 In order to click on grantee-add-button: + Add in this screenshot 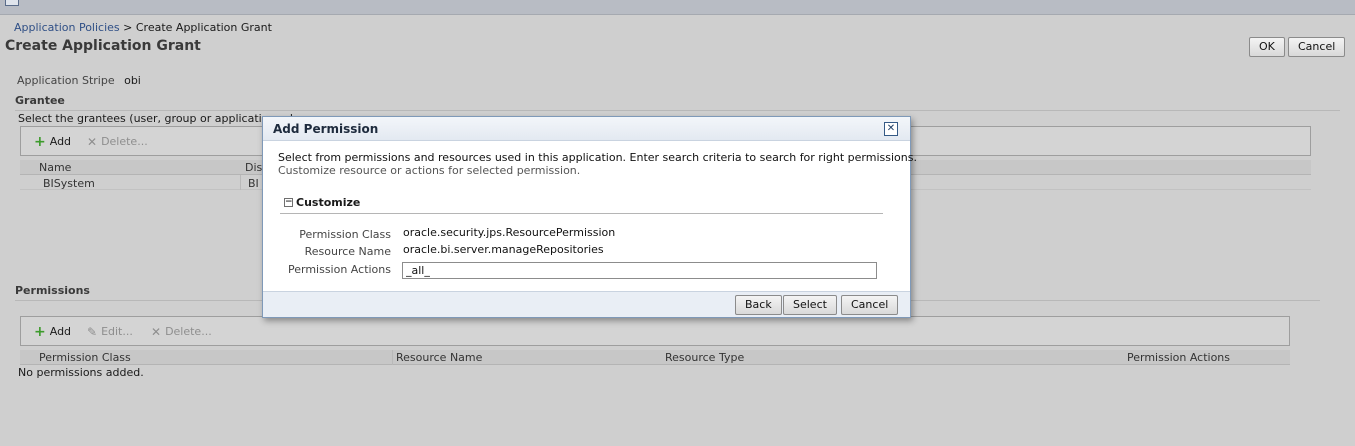, I will do `click(53, 141)`.